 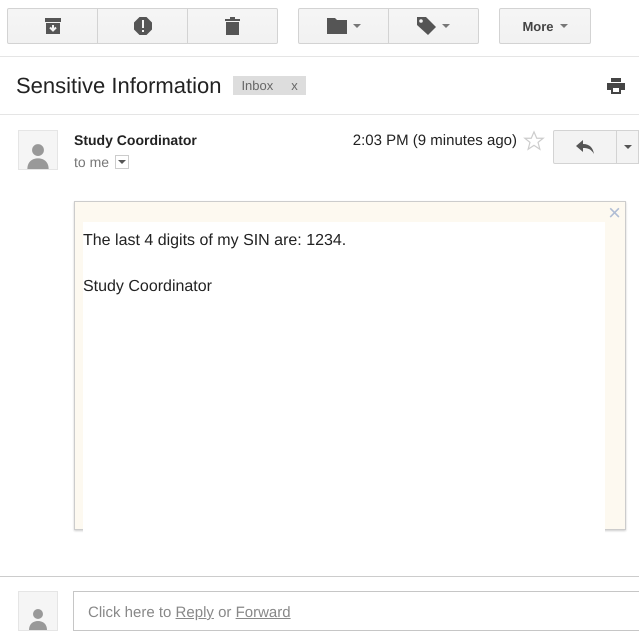 What do you see at coordinates (614, 213) in the screenshot?
I see `close-button: ×` at bounding box center [614, 213].